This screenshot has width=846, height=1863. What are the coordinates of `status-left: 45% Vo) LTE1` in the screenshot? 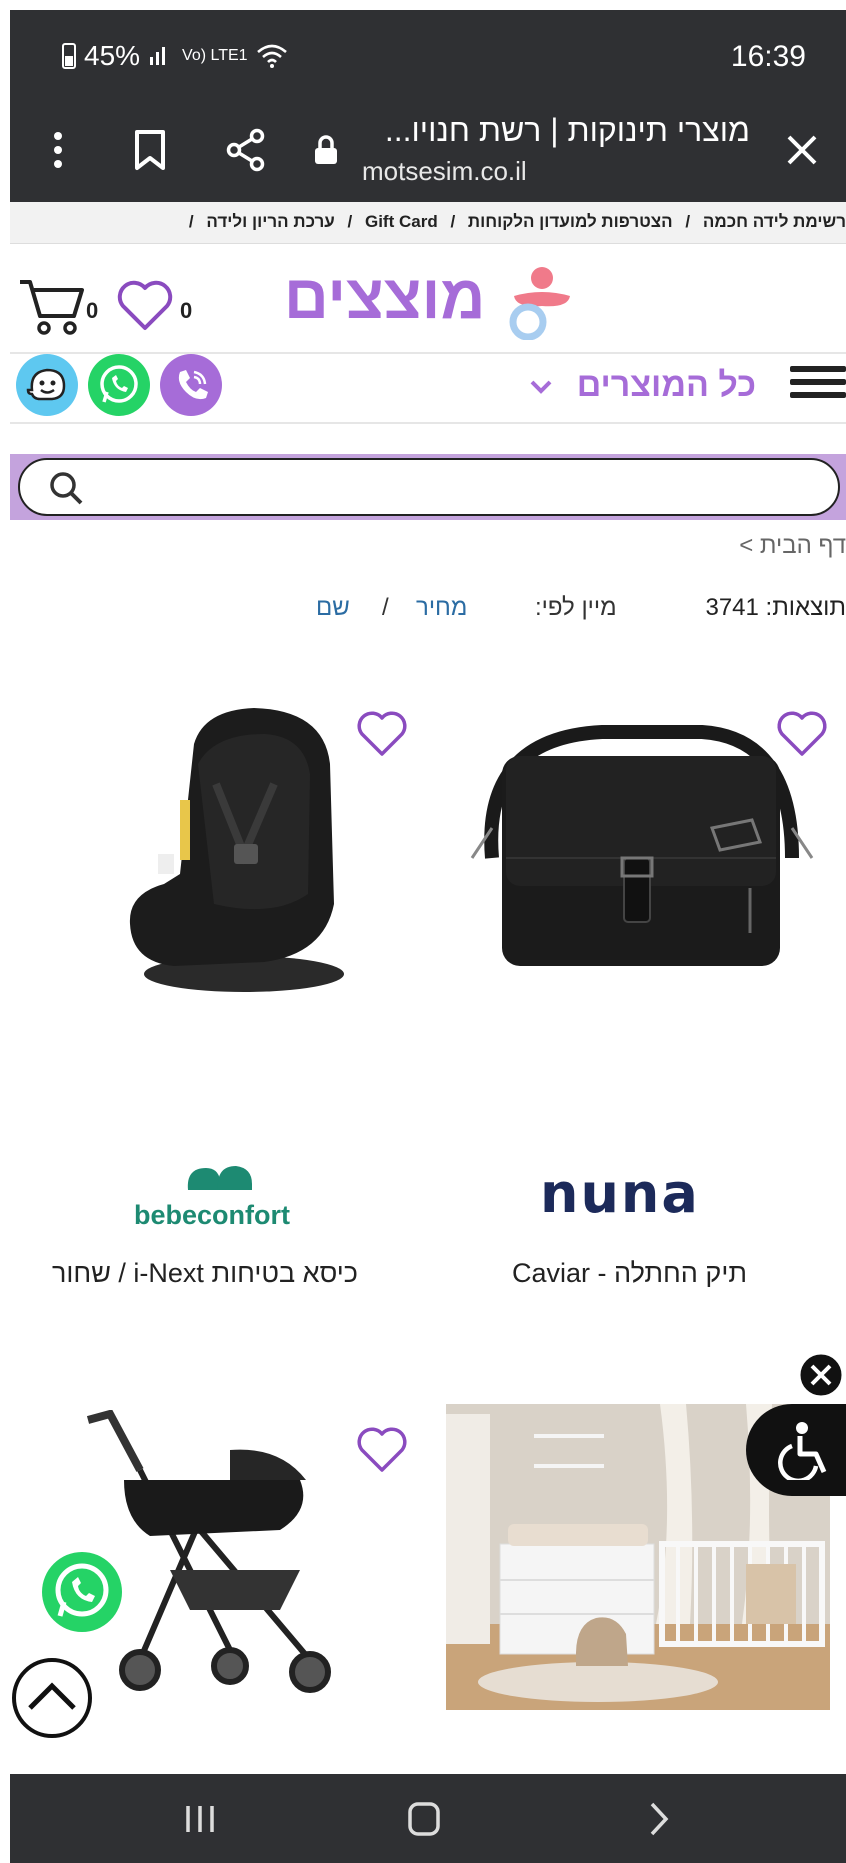 It's located at (175, 56).